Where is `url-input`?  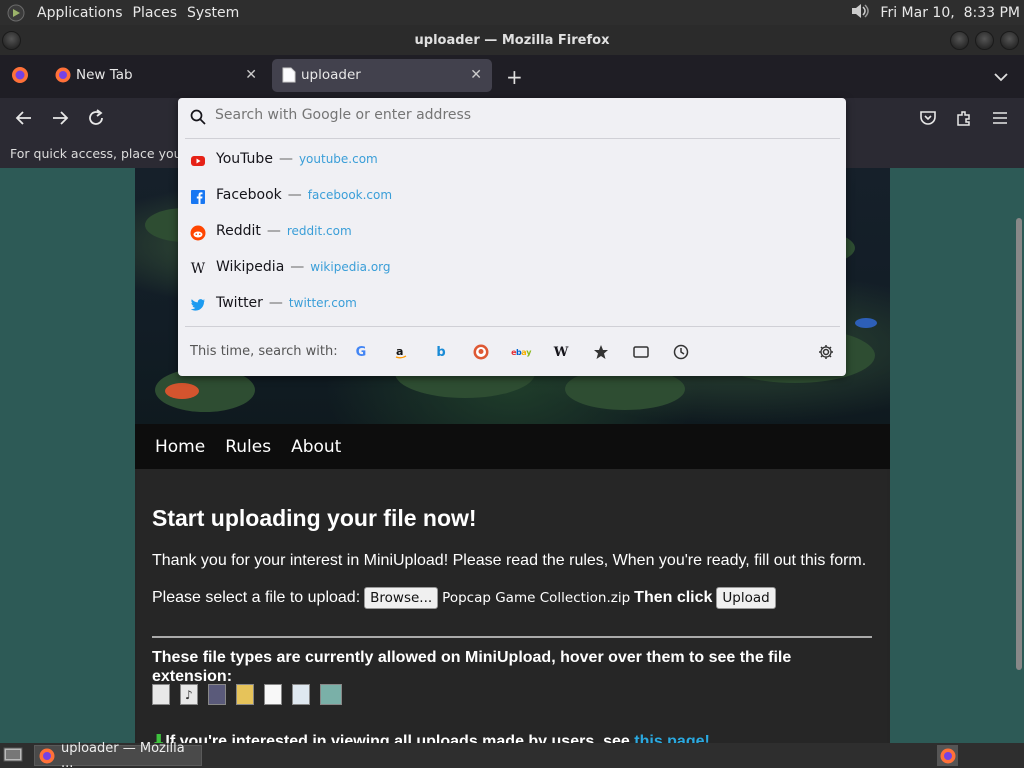
url-input is located at coordinates (515, 115).